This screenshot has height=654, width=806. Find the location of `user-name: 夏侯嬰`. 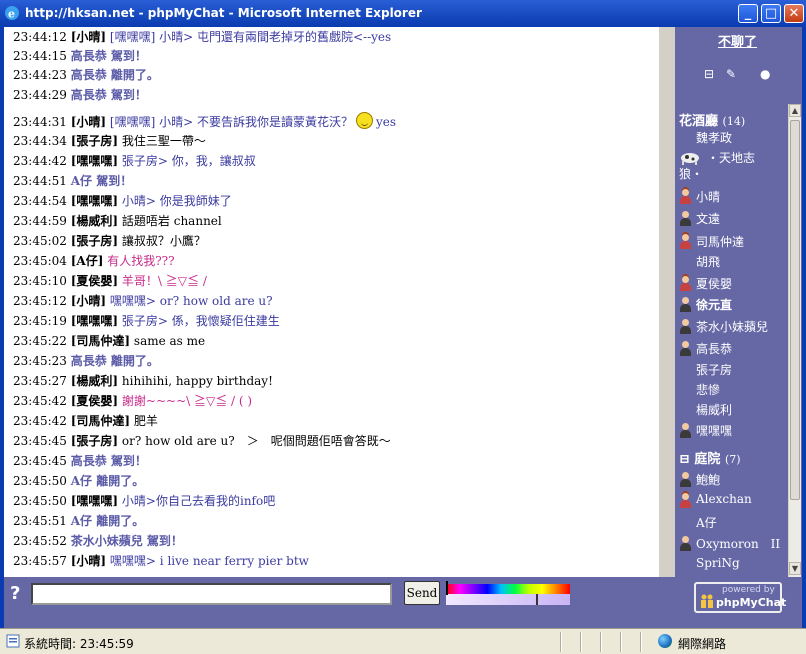

user-name: 夏侯嬰 is located at coordinates (714, 283).